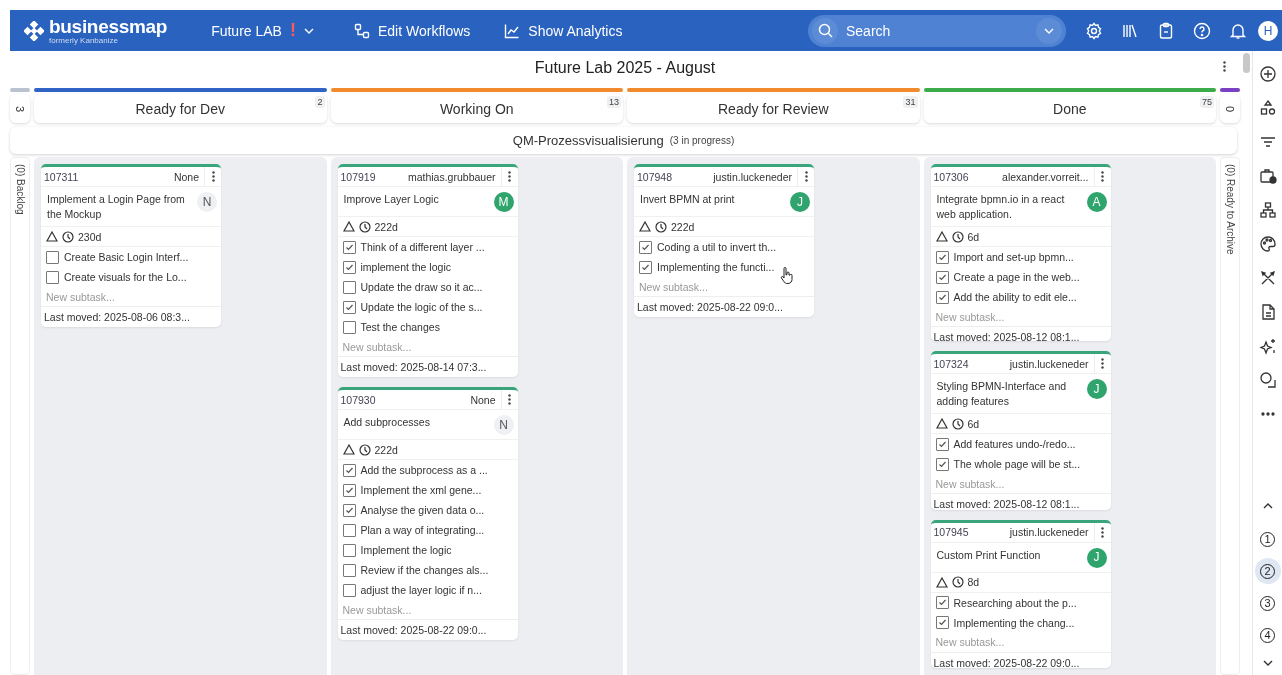  I want to click on search-input: Search, so click(937, 30).